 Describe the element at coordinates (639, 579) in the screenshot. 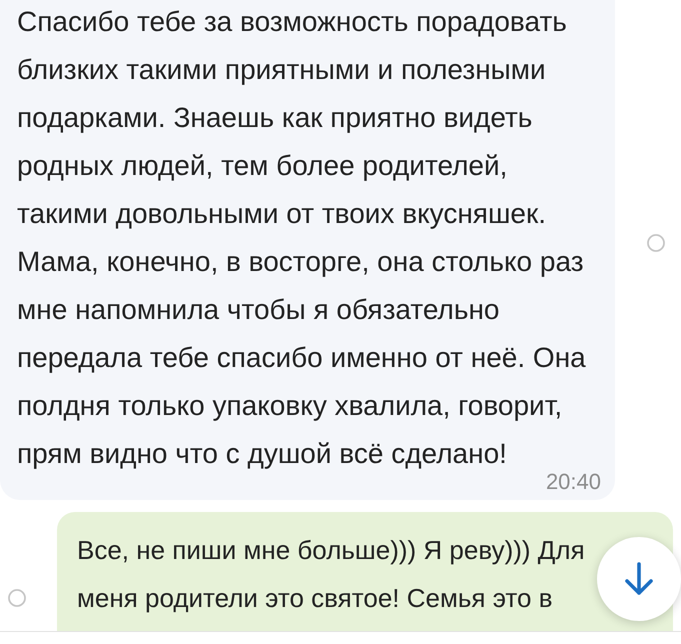

I see `arrow-down-icon` at that location.